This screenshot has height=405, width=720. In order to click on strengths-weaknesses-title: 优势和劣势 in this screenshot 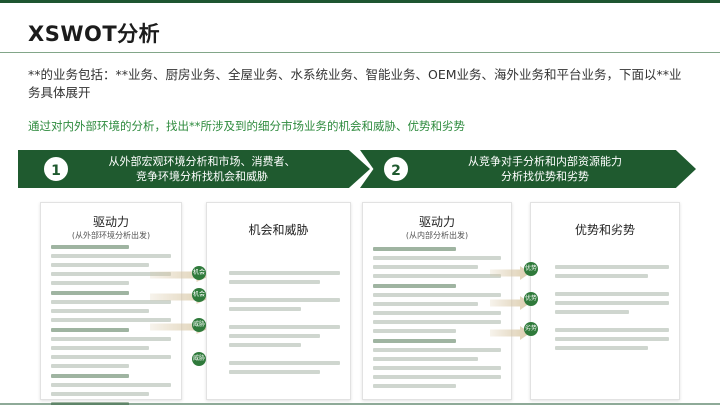, I will do `click(604, 230)`.